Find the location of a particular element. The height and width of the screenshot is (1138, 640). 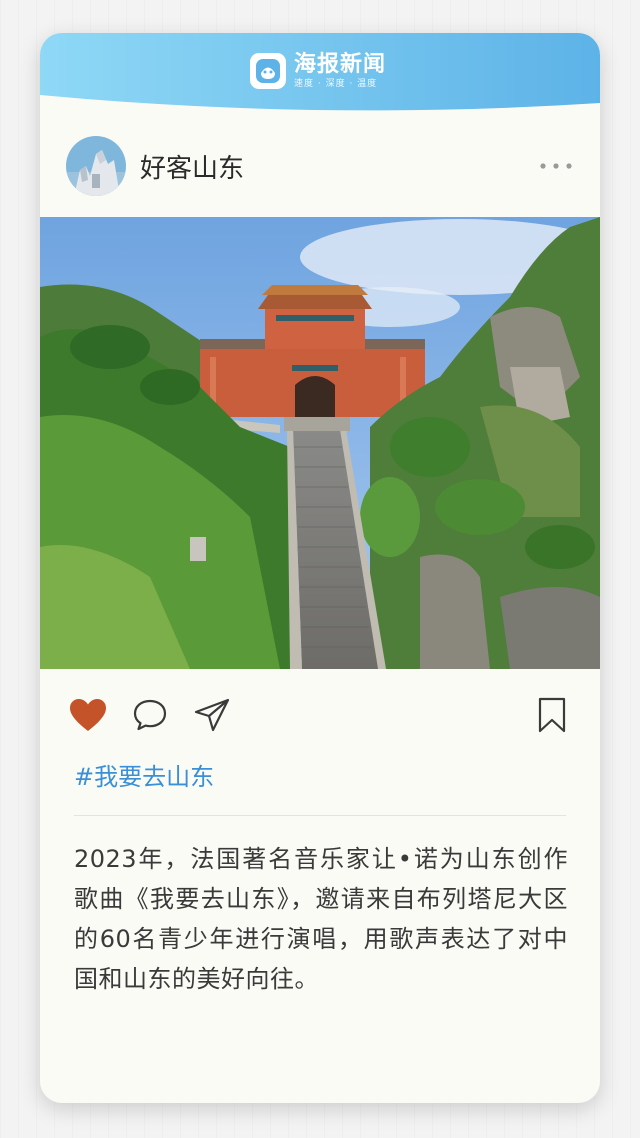

account-name: 好客山东 is located at coordinates (192, 166).